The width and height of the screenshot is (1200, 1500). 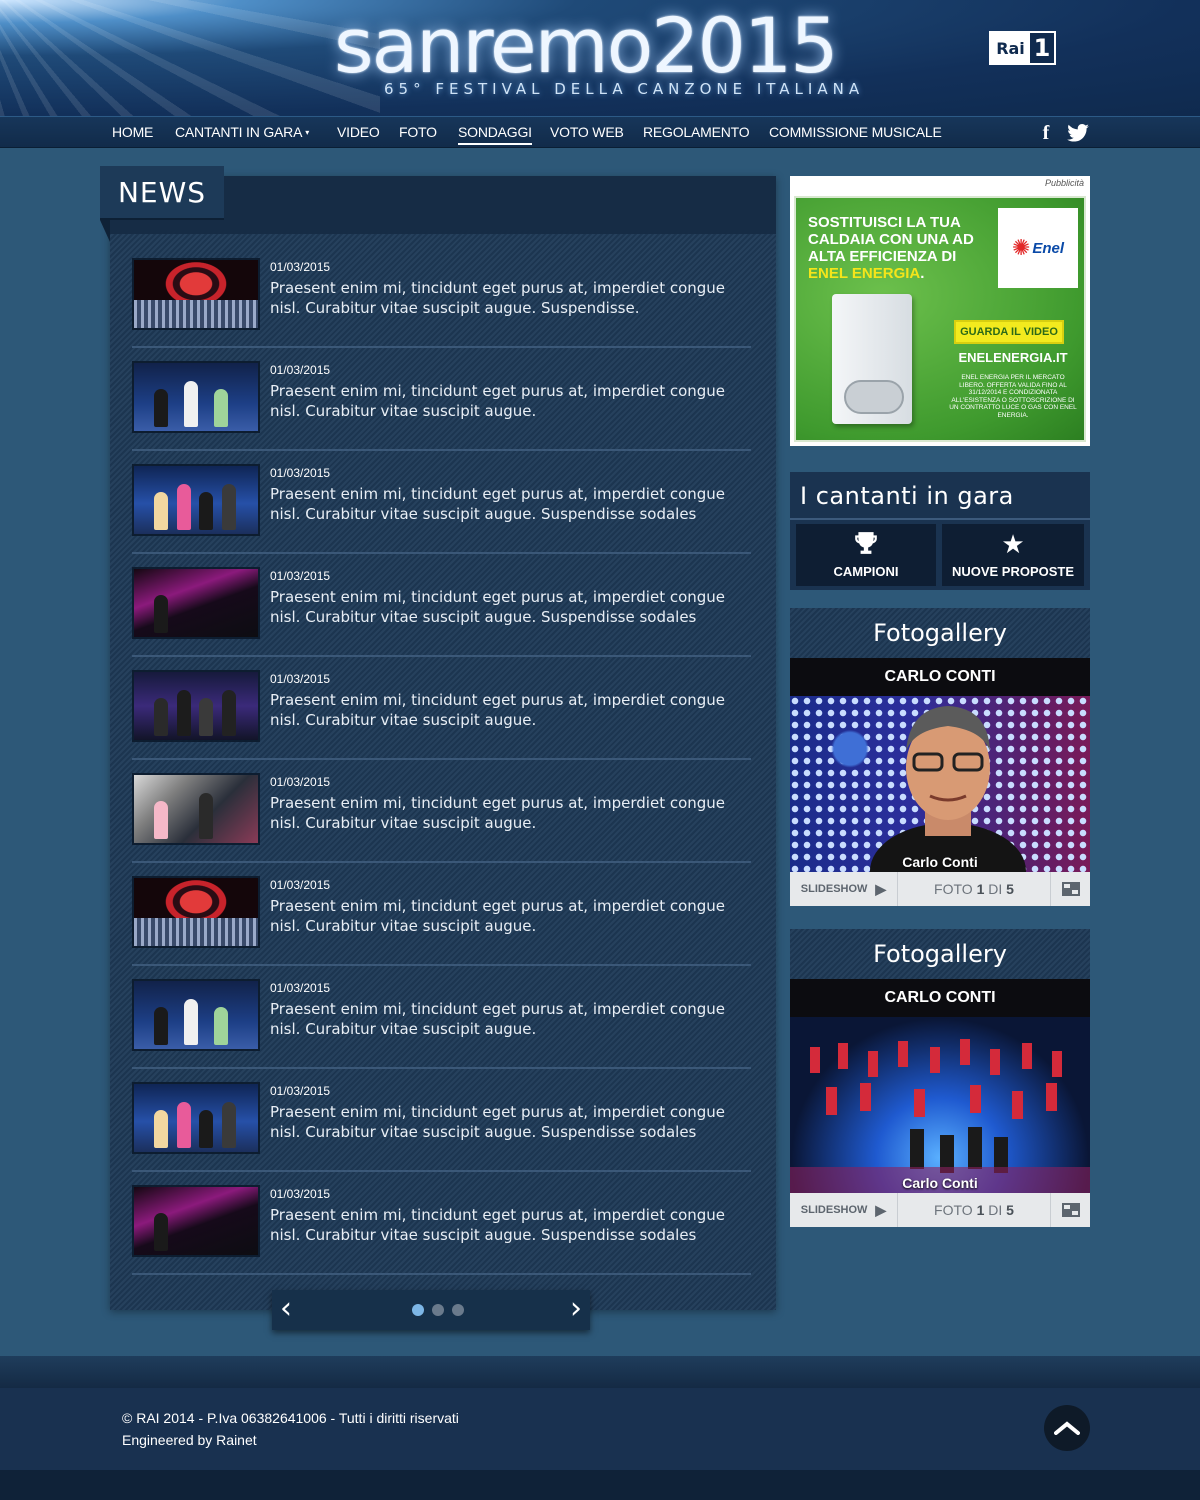 I want to click on nav-home: HOME, so click(x=132, y=132).